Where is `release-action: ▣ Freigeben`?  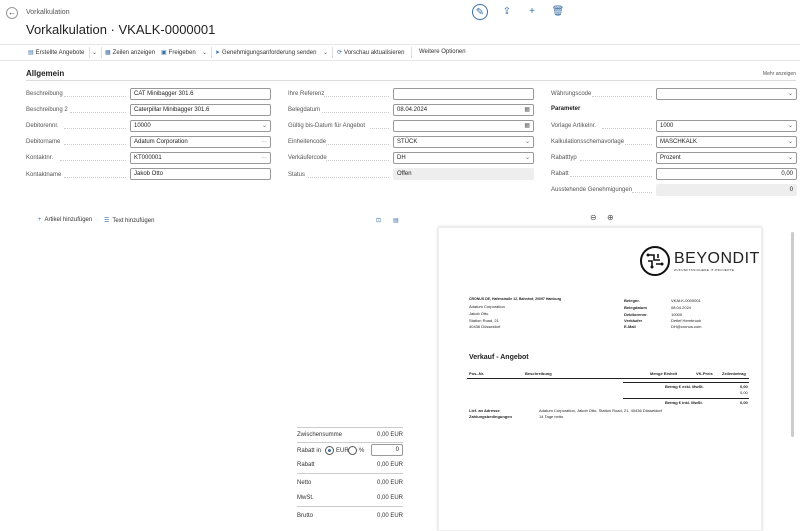 release-action: ▣ Freigeben is located at coordinates (178, 52).